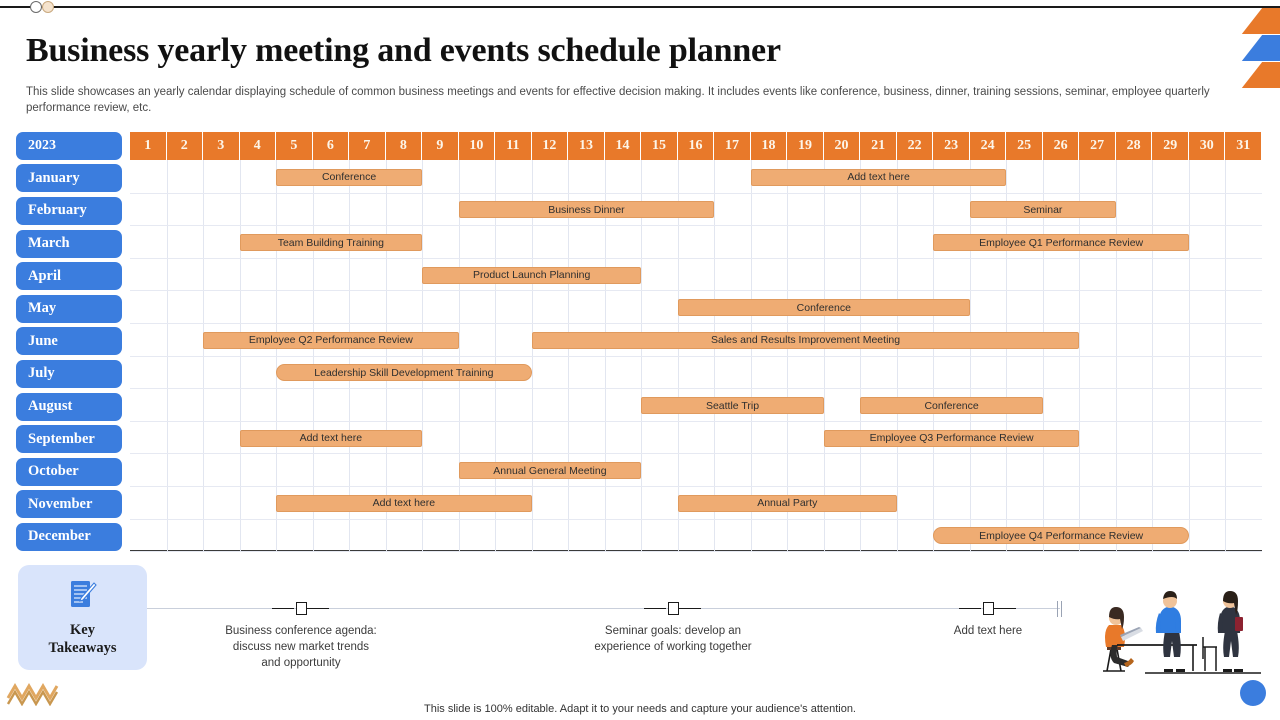  I want to click on day-header-cell-9: 9, so click(440, 146).